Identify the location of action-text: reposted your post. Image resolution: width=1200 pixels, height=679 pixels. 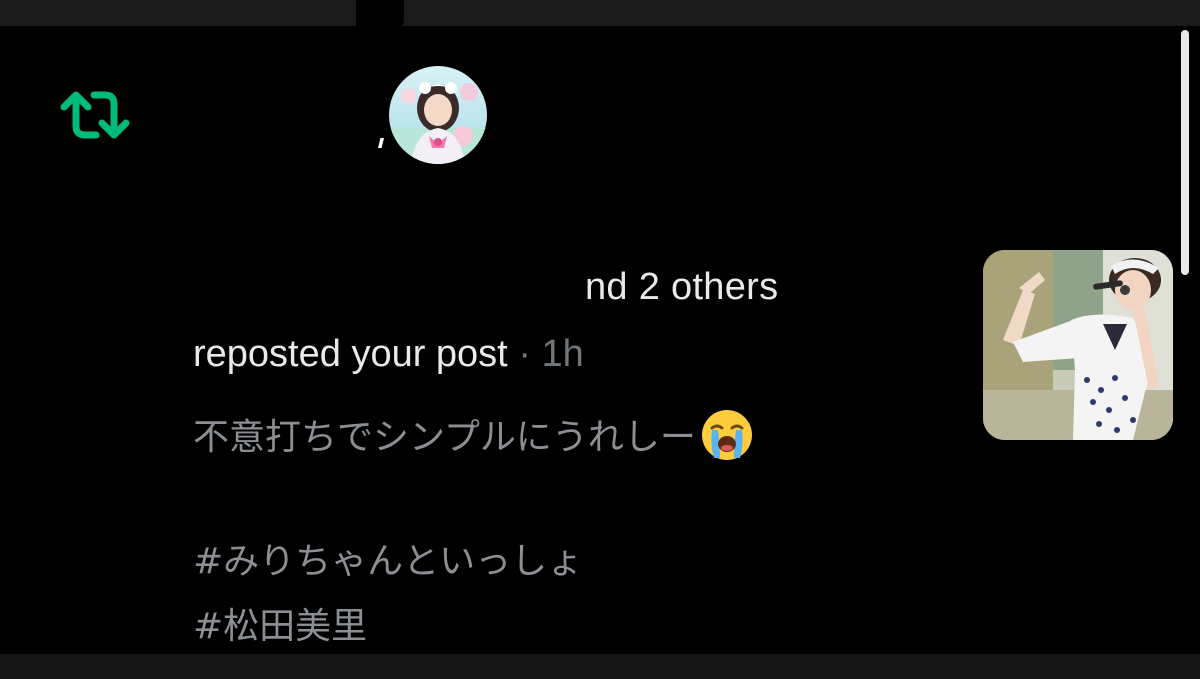
(350, 354).